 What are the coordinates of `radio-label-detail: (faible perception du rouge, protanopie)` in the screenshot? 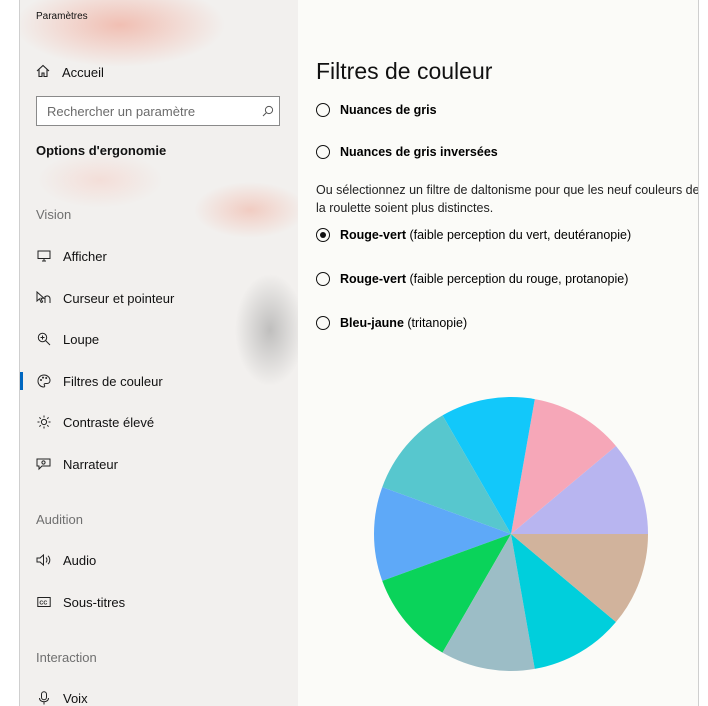 It's located at (517, 279).